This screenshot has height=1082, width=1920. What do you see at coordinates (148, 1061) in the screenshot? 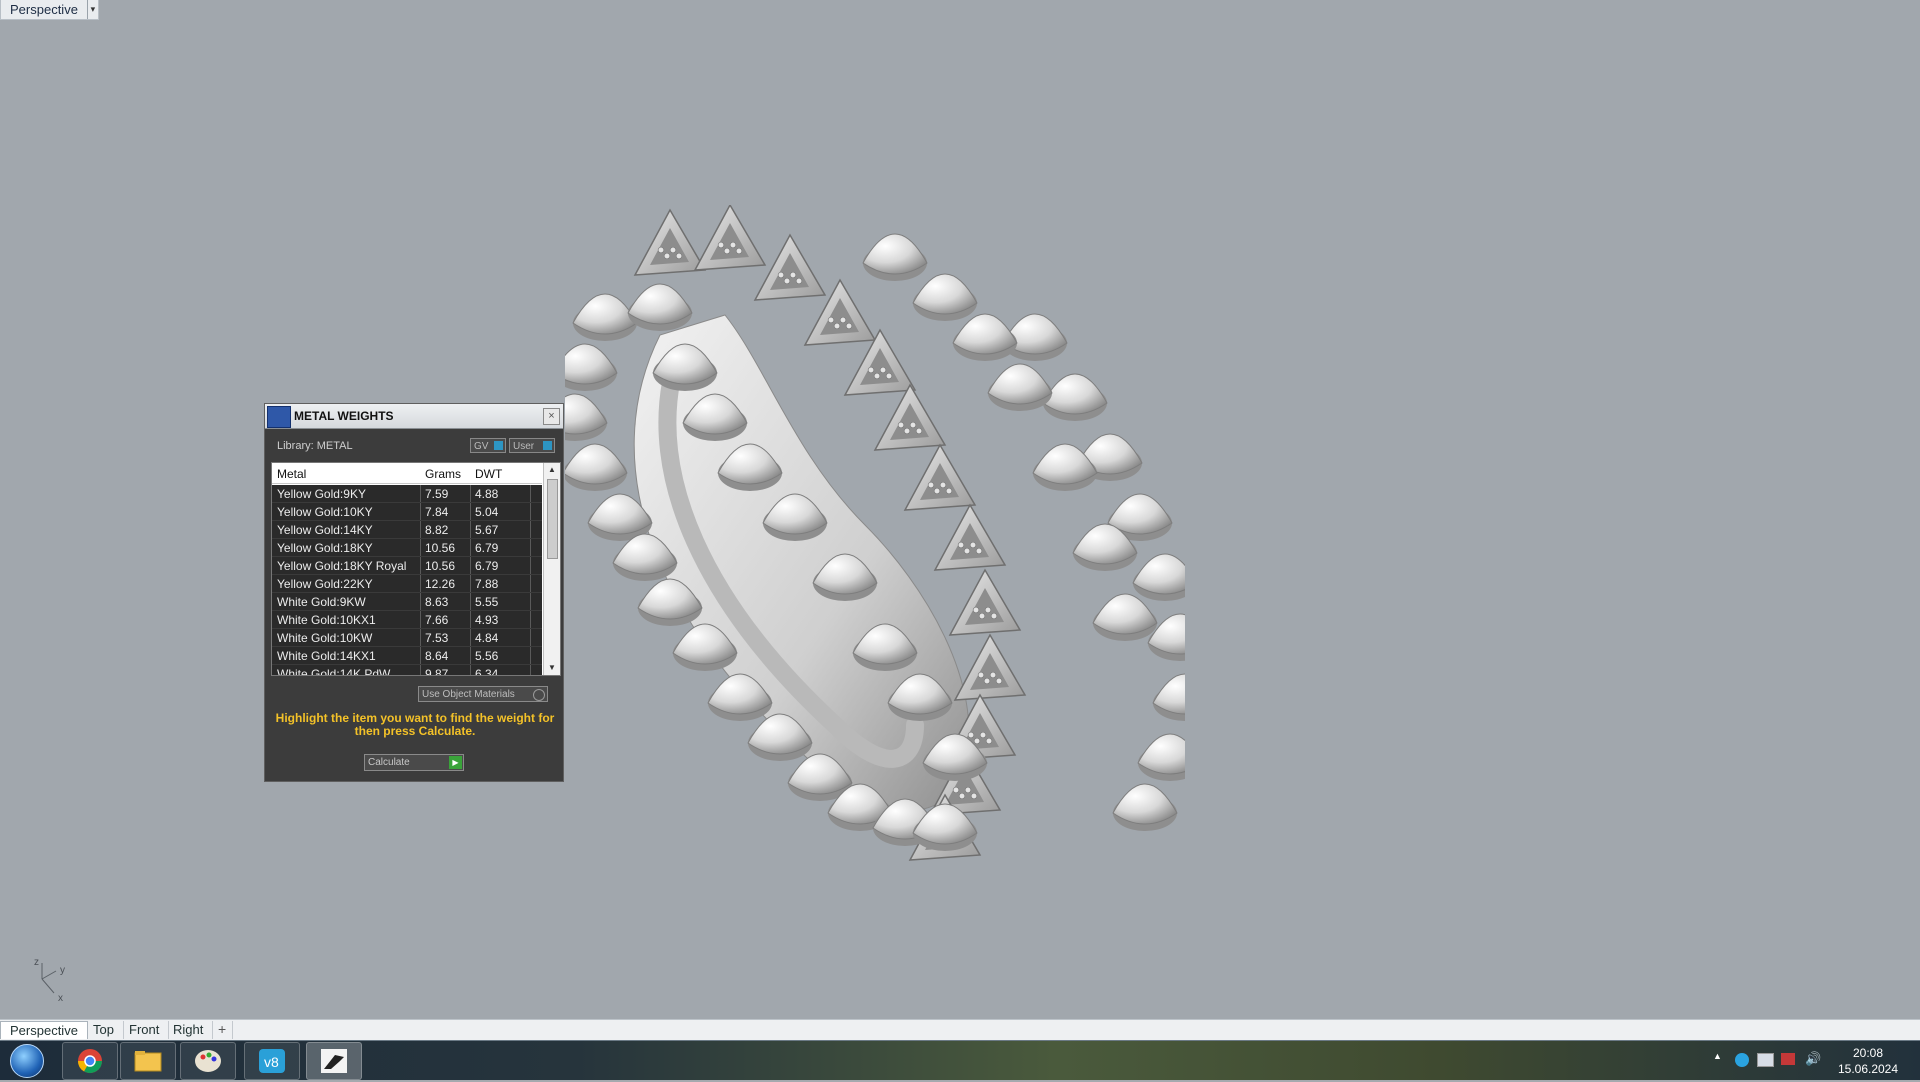
I see `file-explorer-taskbar-icon` at bounding box center [148, 1061].